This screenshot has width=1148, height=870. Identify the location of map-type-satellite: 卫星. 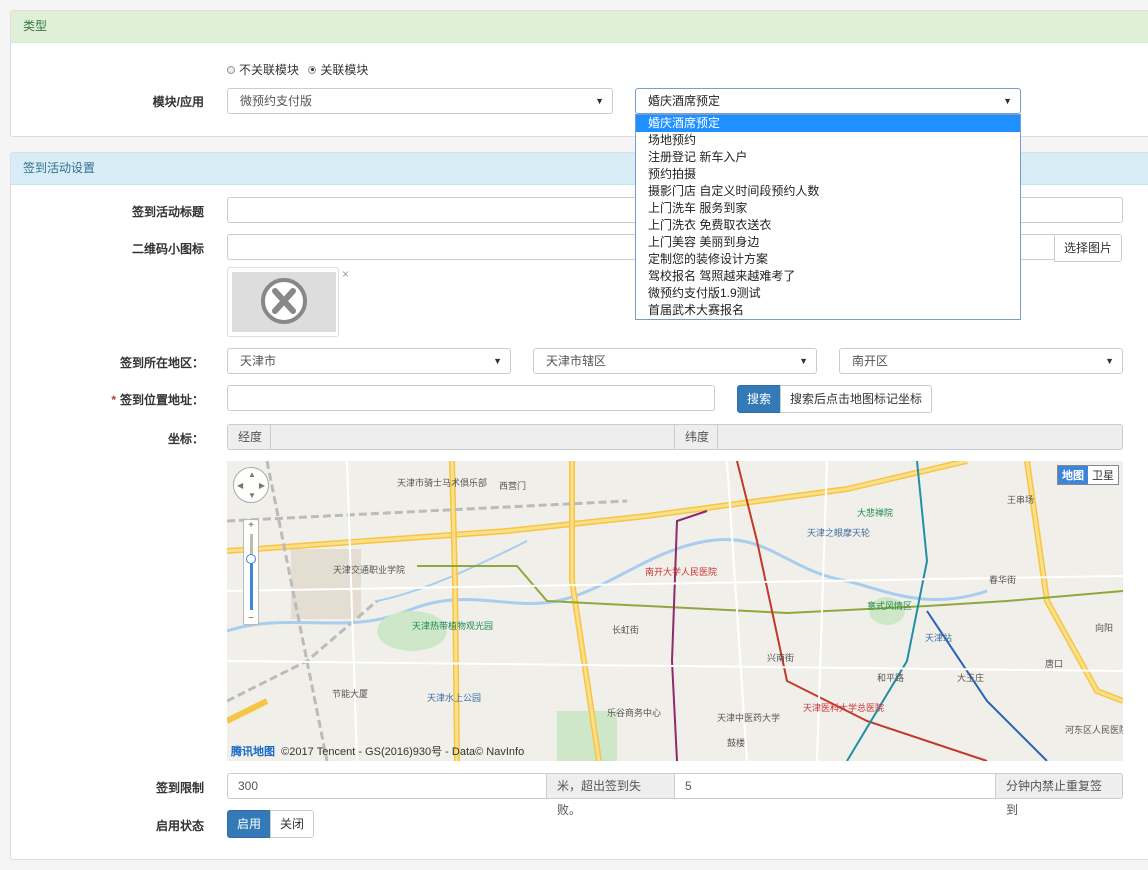
(1103, 475).